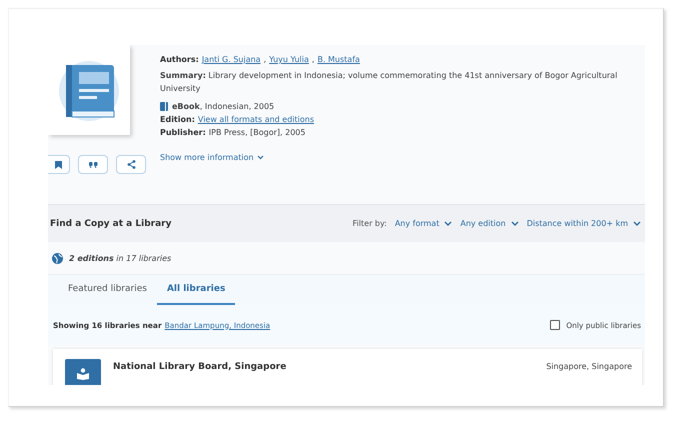 The height and width of the screenshot is (422, 678). What do you see at coordinates (111, 223) in the screenshot?
I see `section-title: Find a Copy at a Library` at bounding box center [111, 223].